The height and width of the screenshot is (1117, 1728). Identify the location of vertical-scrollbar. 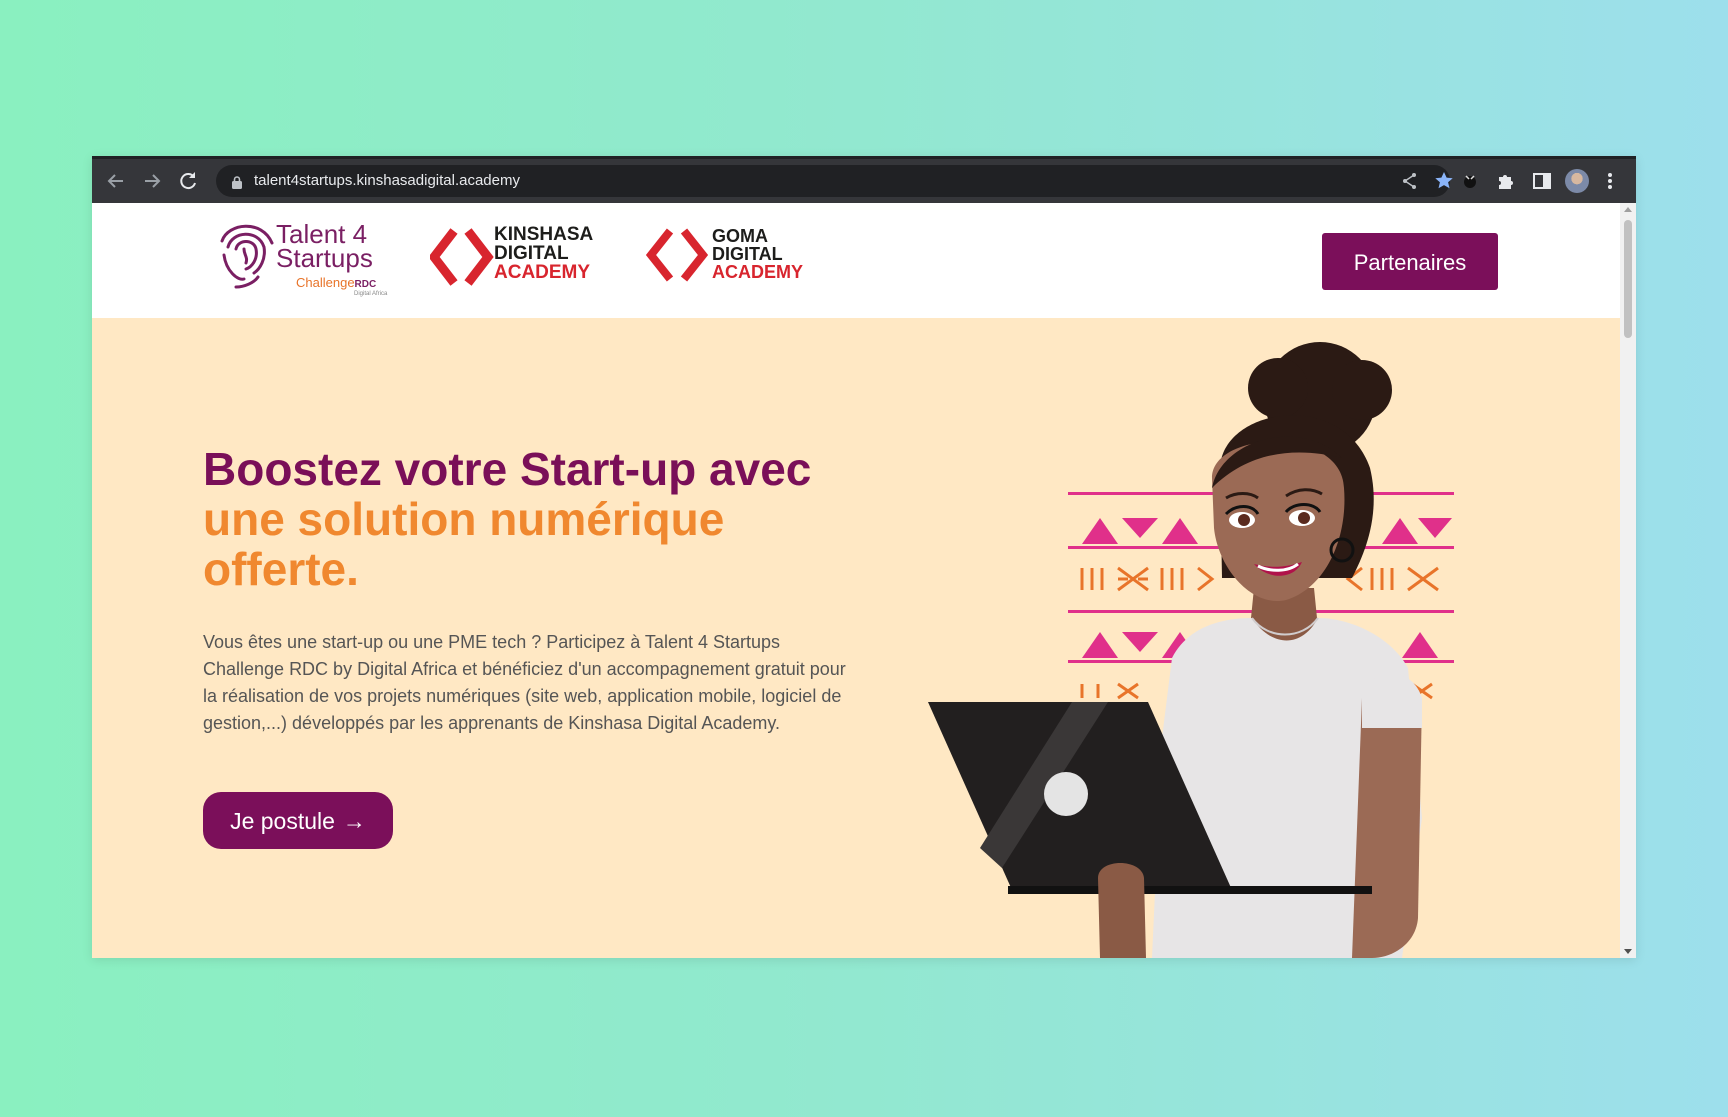
(1628, 580).